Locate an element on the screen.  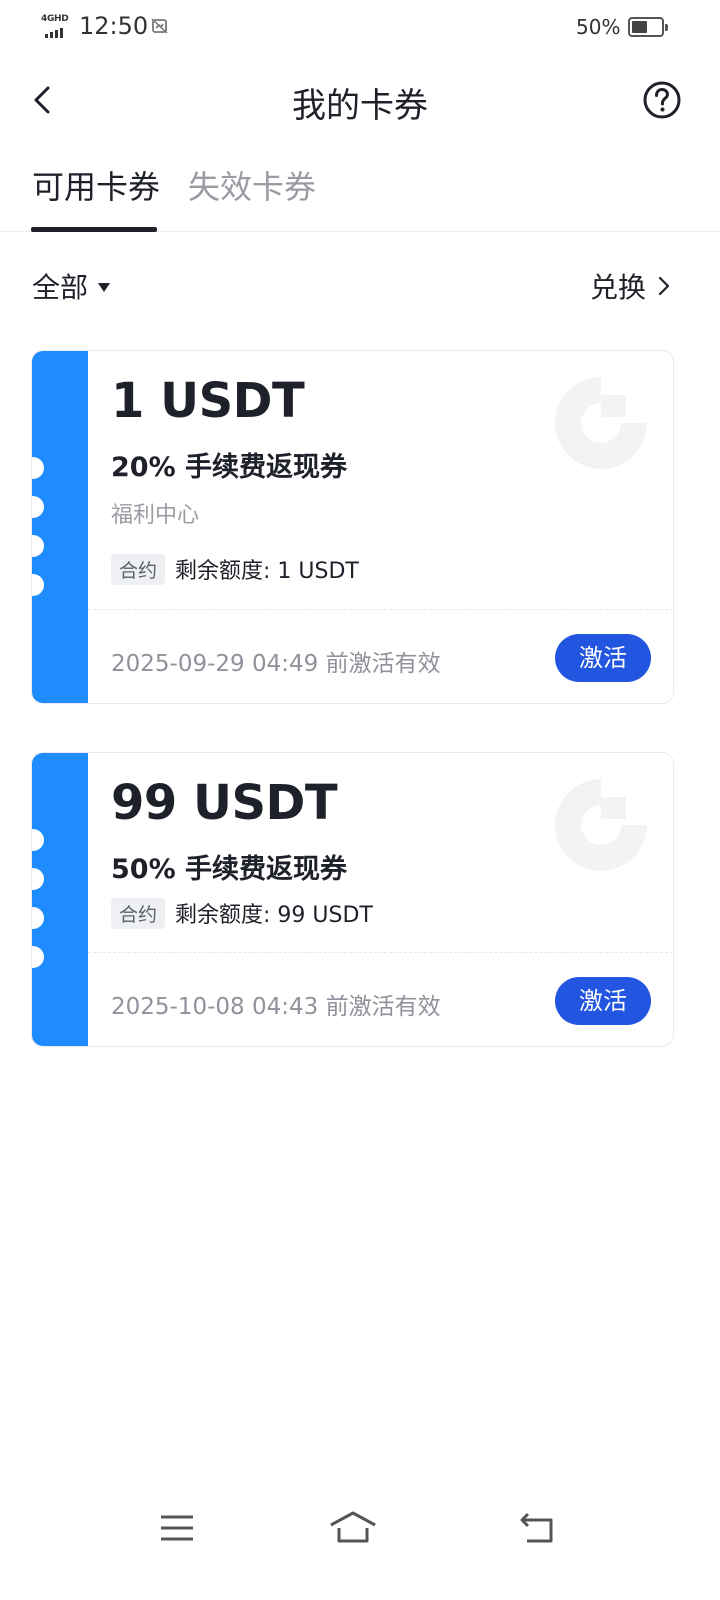
question-circle-icon is located at coordinates (662, 100).